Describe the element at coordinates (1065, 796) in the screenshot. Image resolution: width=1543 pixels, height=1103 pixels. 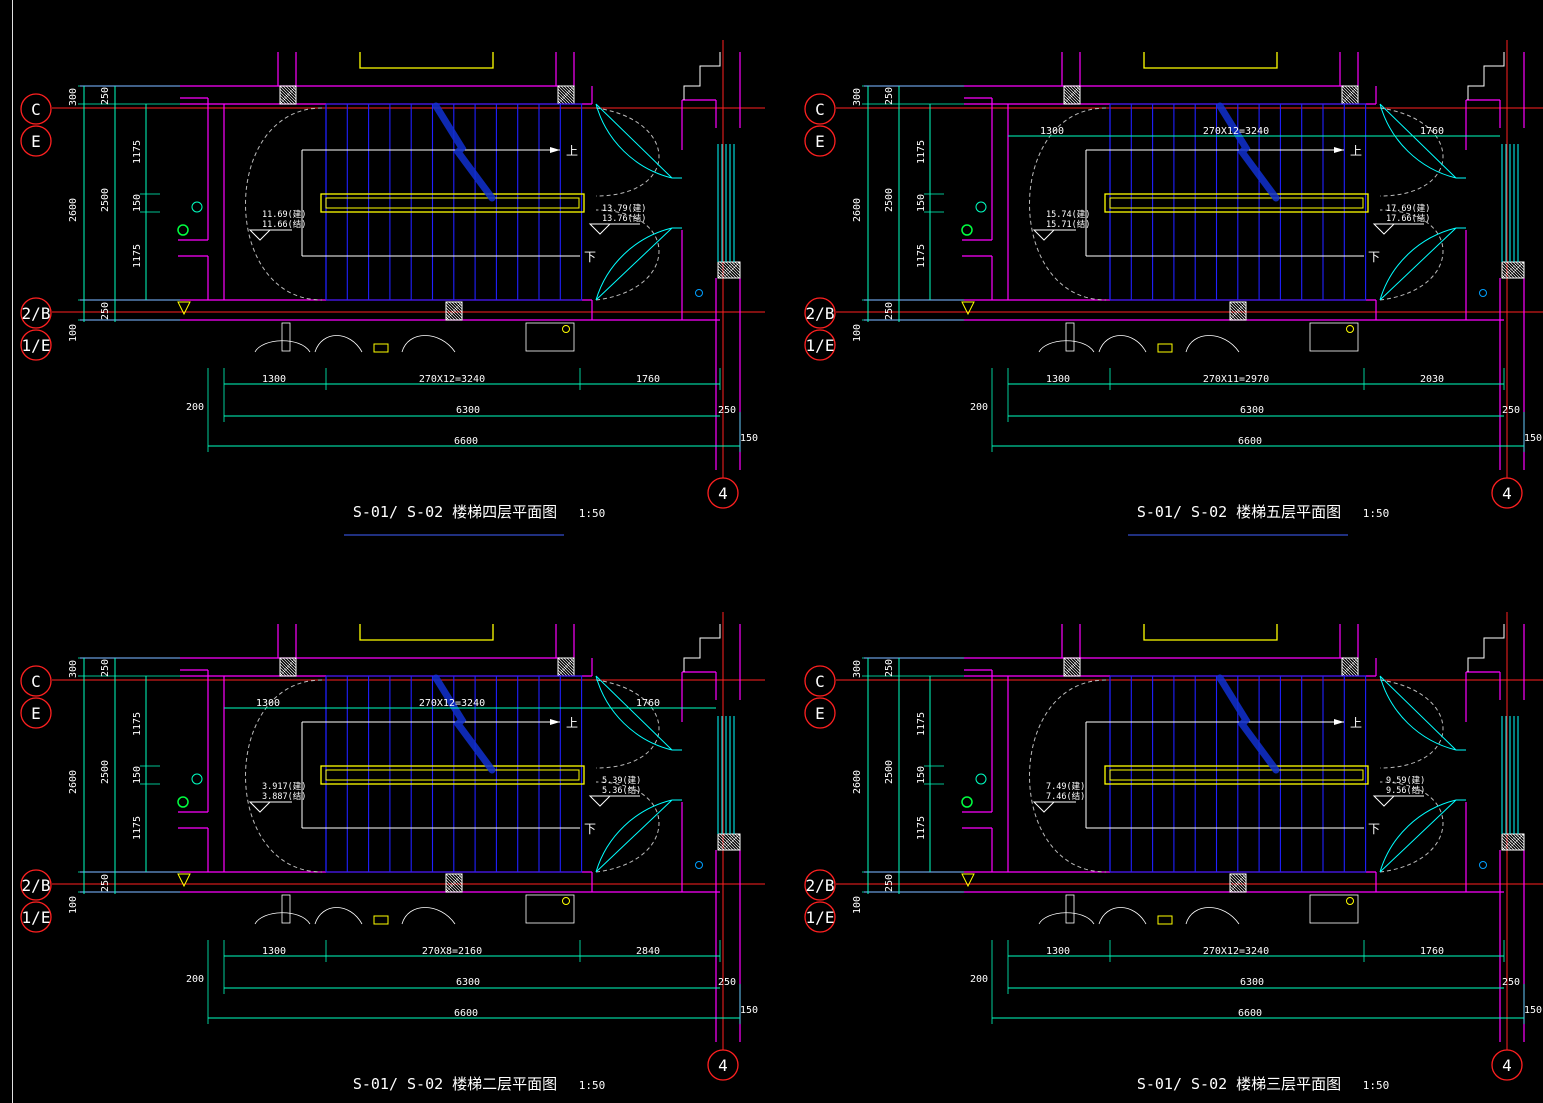
I see `elevation-left-struct: 7.46(结)` at that location.